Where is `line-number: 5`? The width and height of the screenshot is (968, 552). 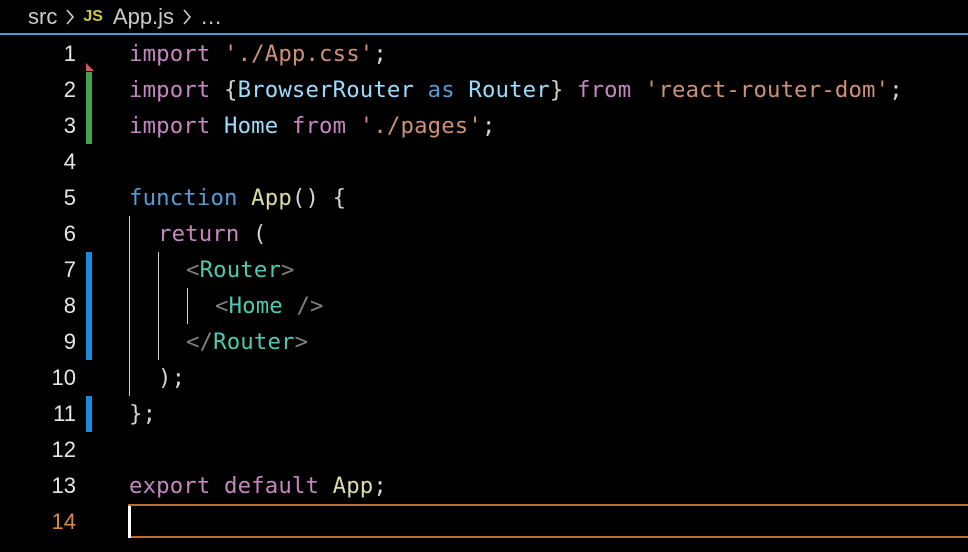 line-number: 5 is located at coordinates (69, 197).